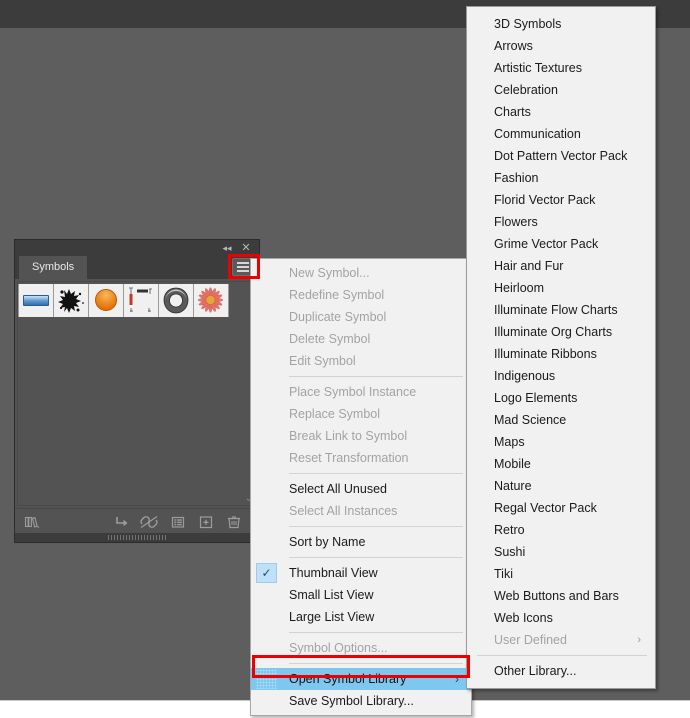 Image resolution: width=690 pixels, height=718 pixels. I want to click on symbol-thumbnail-ruler-guides, so click(141, 300).